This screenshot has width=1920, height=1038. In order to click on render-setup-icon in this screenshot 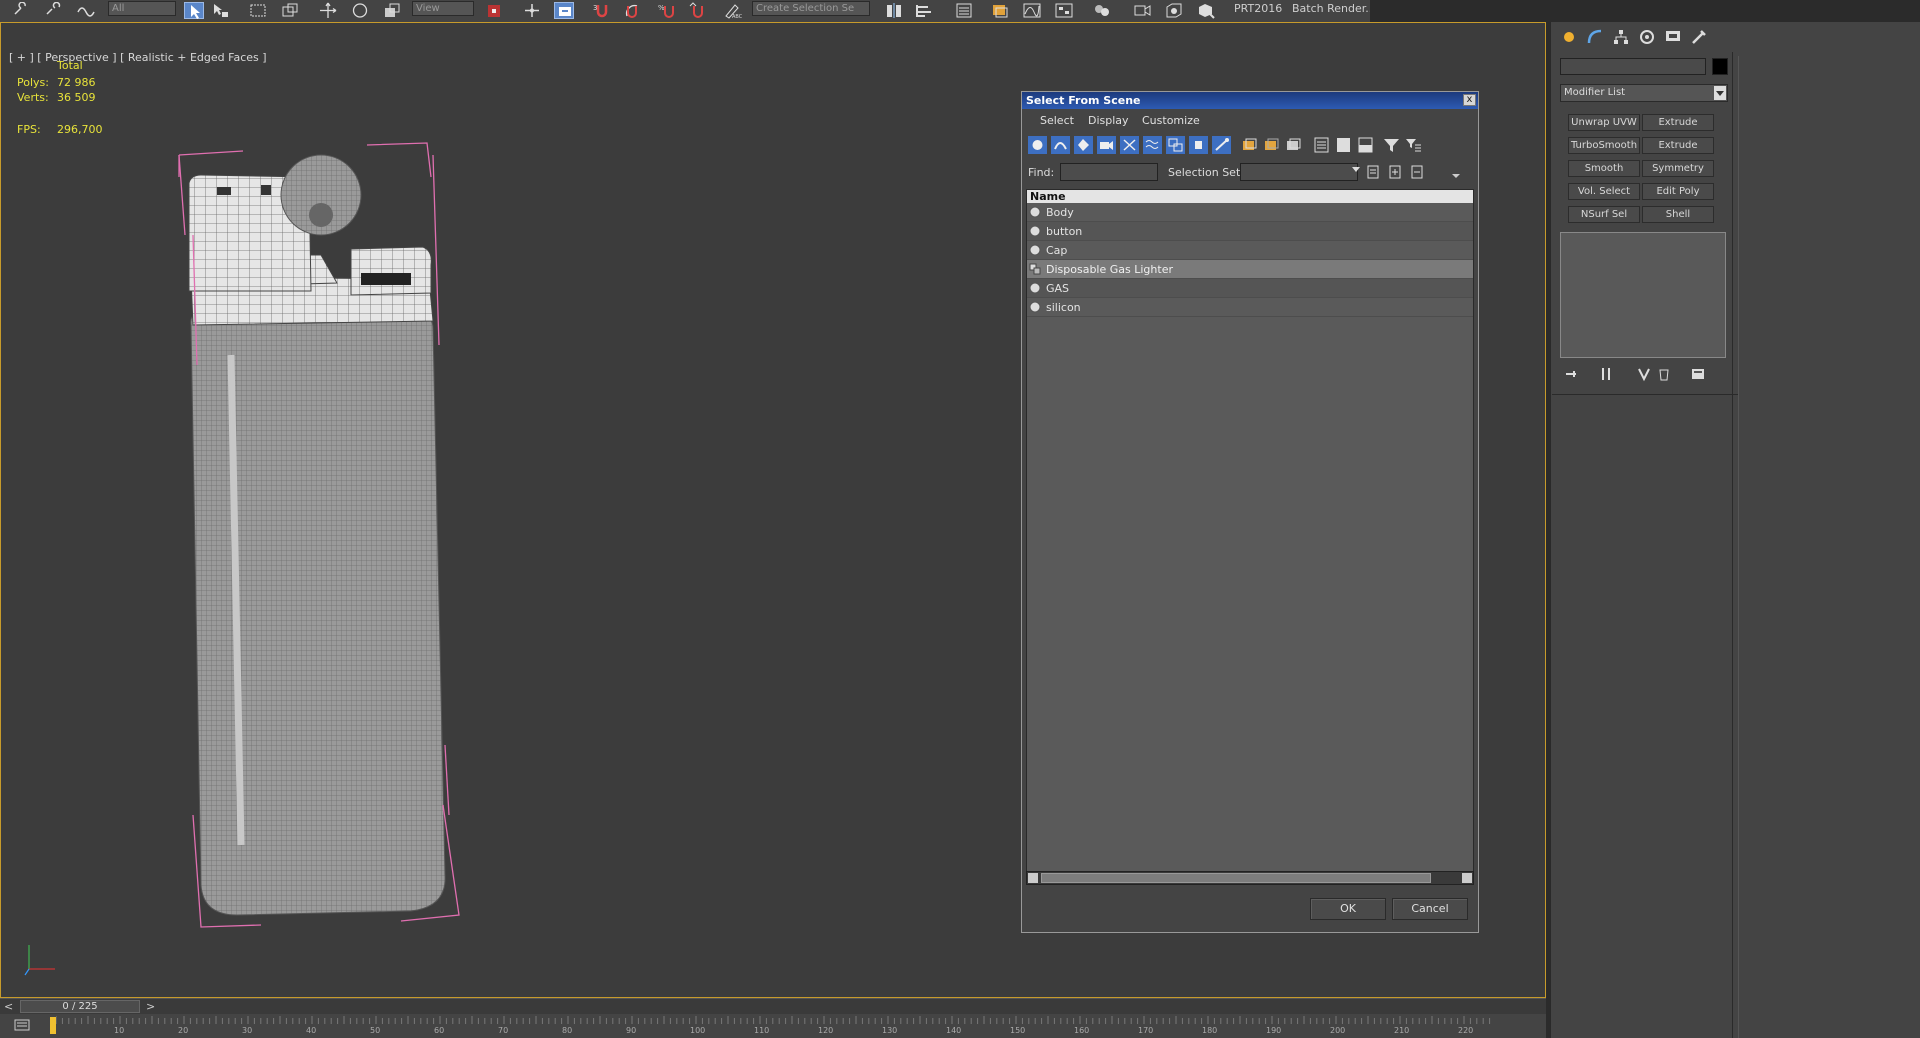, I will do `click(1142, 10)`.